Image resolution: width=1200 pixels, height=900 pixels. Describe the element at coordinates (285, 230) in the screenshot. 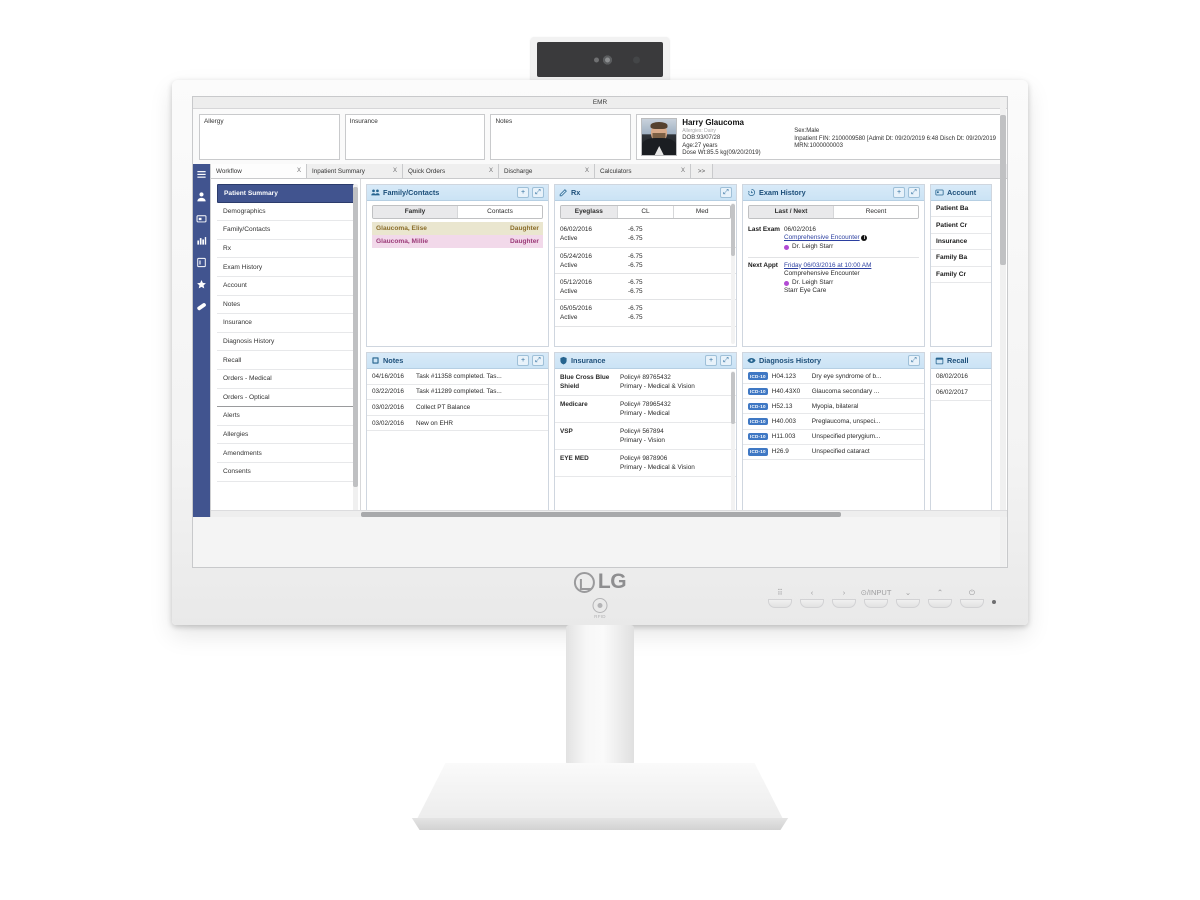

I see `nav-item-family-contacts: Family/Contacts` at that location.